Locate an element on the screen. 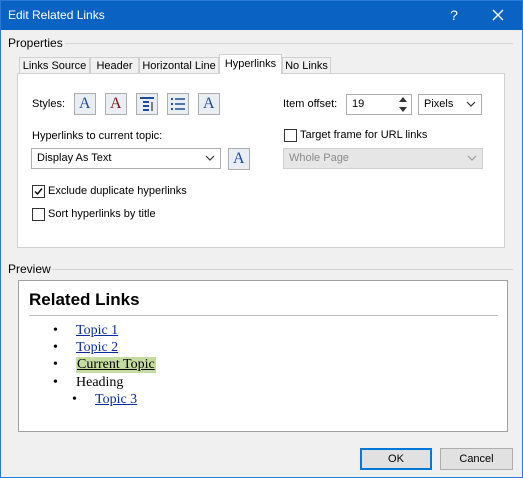 The width and height of the screenshot is (523, 478). heading-style-button: A is located at coordinates (209, 104).